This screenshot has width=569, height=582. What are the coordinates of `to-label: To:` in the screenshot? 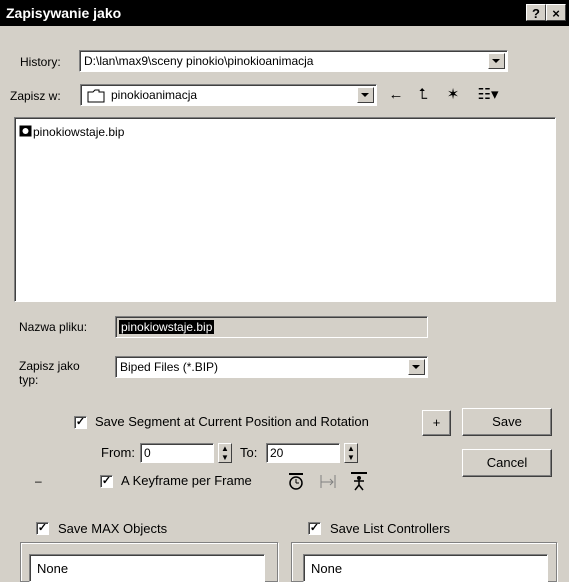 It's located at (249, 452).